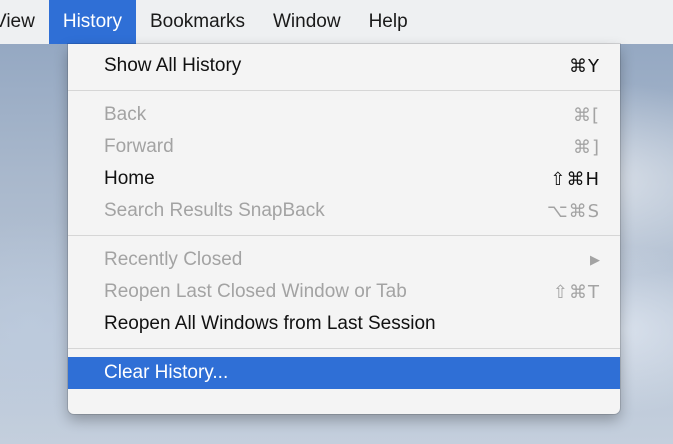  What do you see at coordinates (573, 211) in the screenshot?
I see `menu-item-shortcut: ⌥⌘S` at bounding box center [573, 211].